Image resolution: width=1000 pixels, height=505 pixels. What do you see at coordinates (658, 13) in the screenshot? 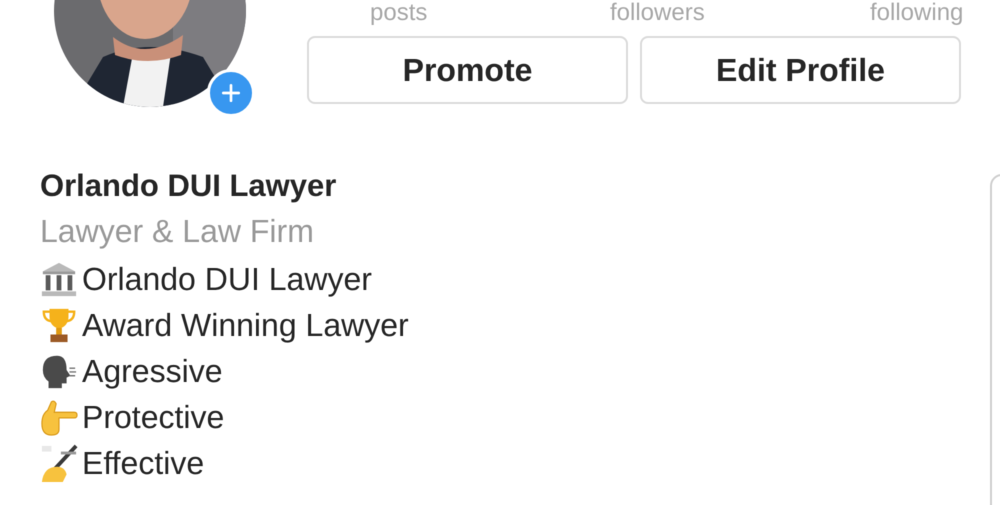
I see `stat-label: followers` at bounding box center [658, 13].